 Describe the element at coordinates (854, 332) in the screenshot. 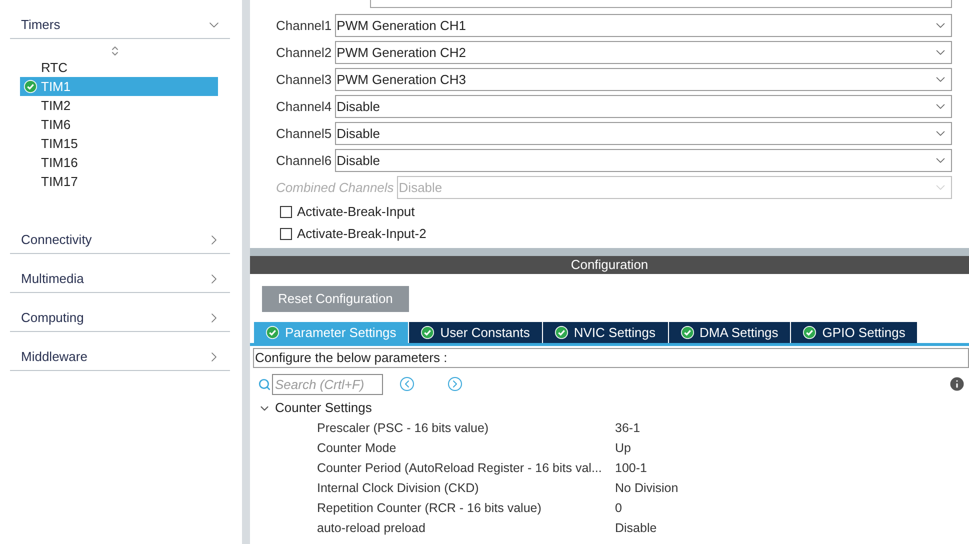

I see `settings-tab: GPIO Settings` at that location.